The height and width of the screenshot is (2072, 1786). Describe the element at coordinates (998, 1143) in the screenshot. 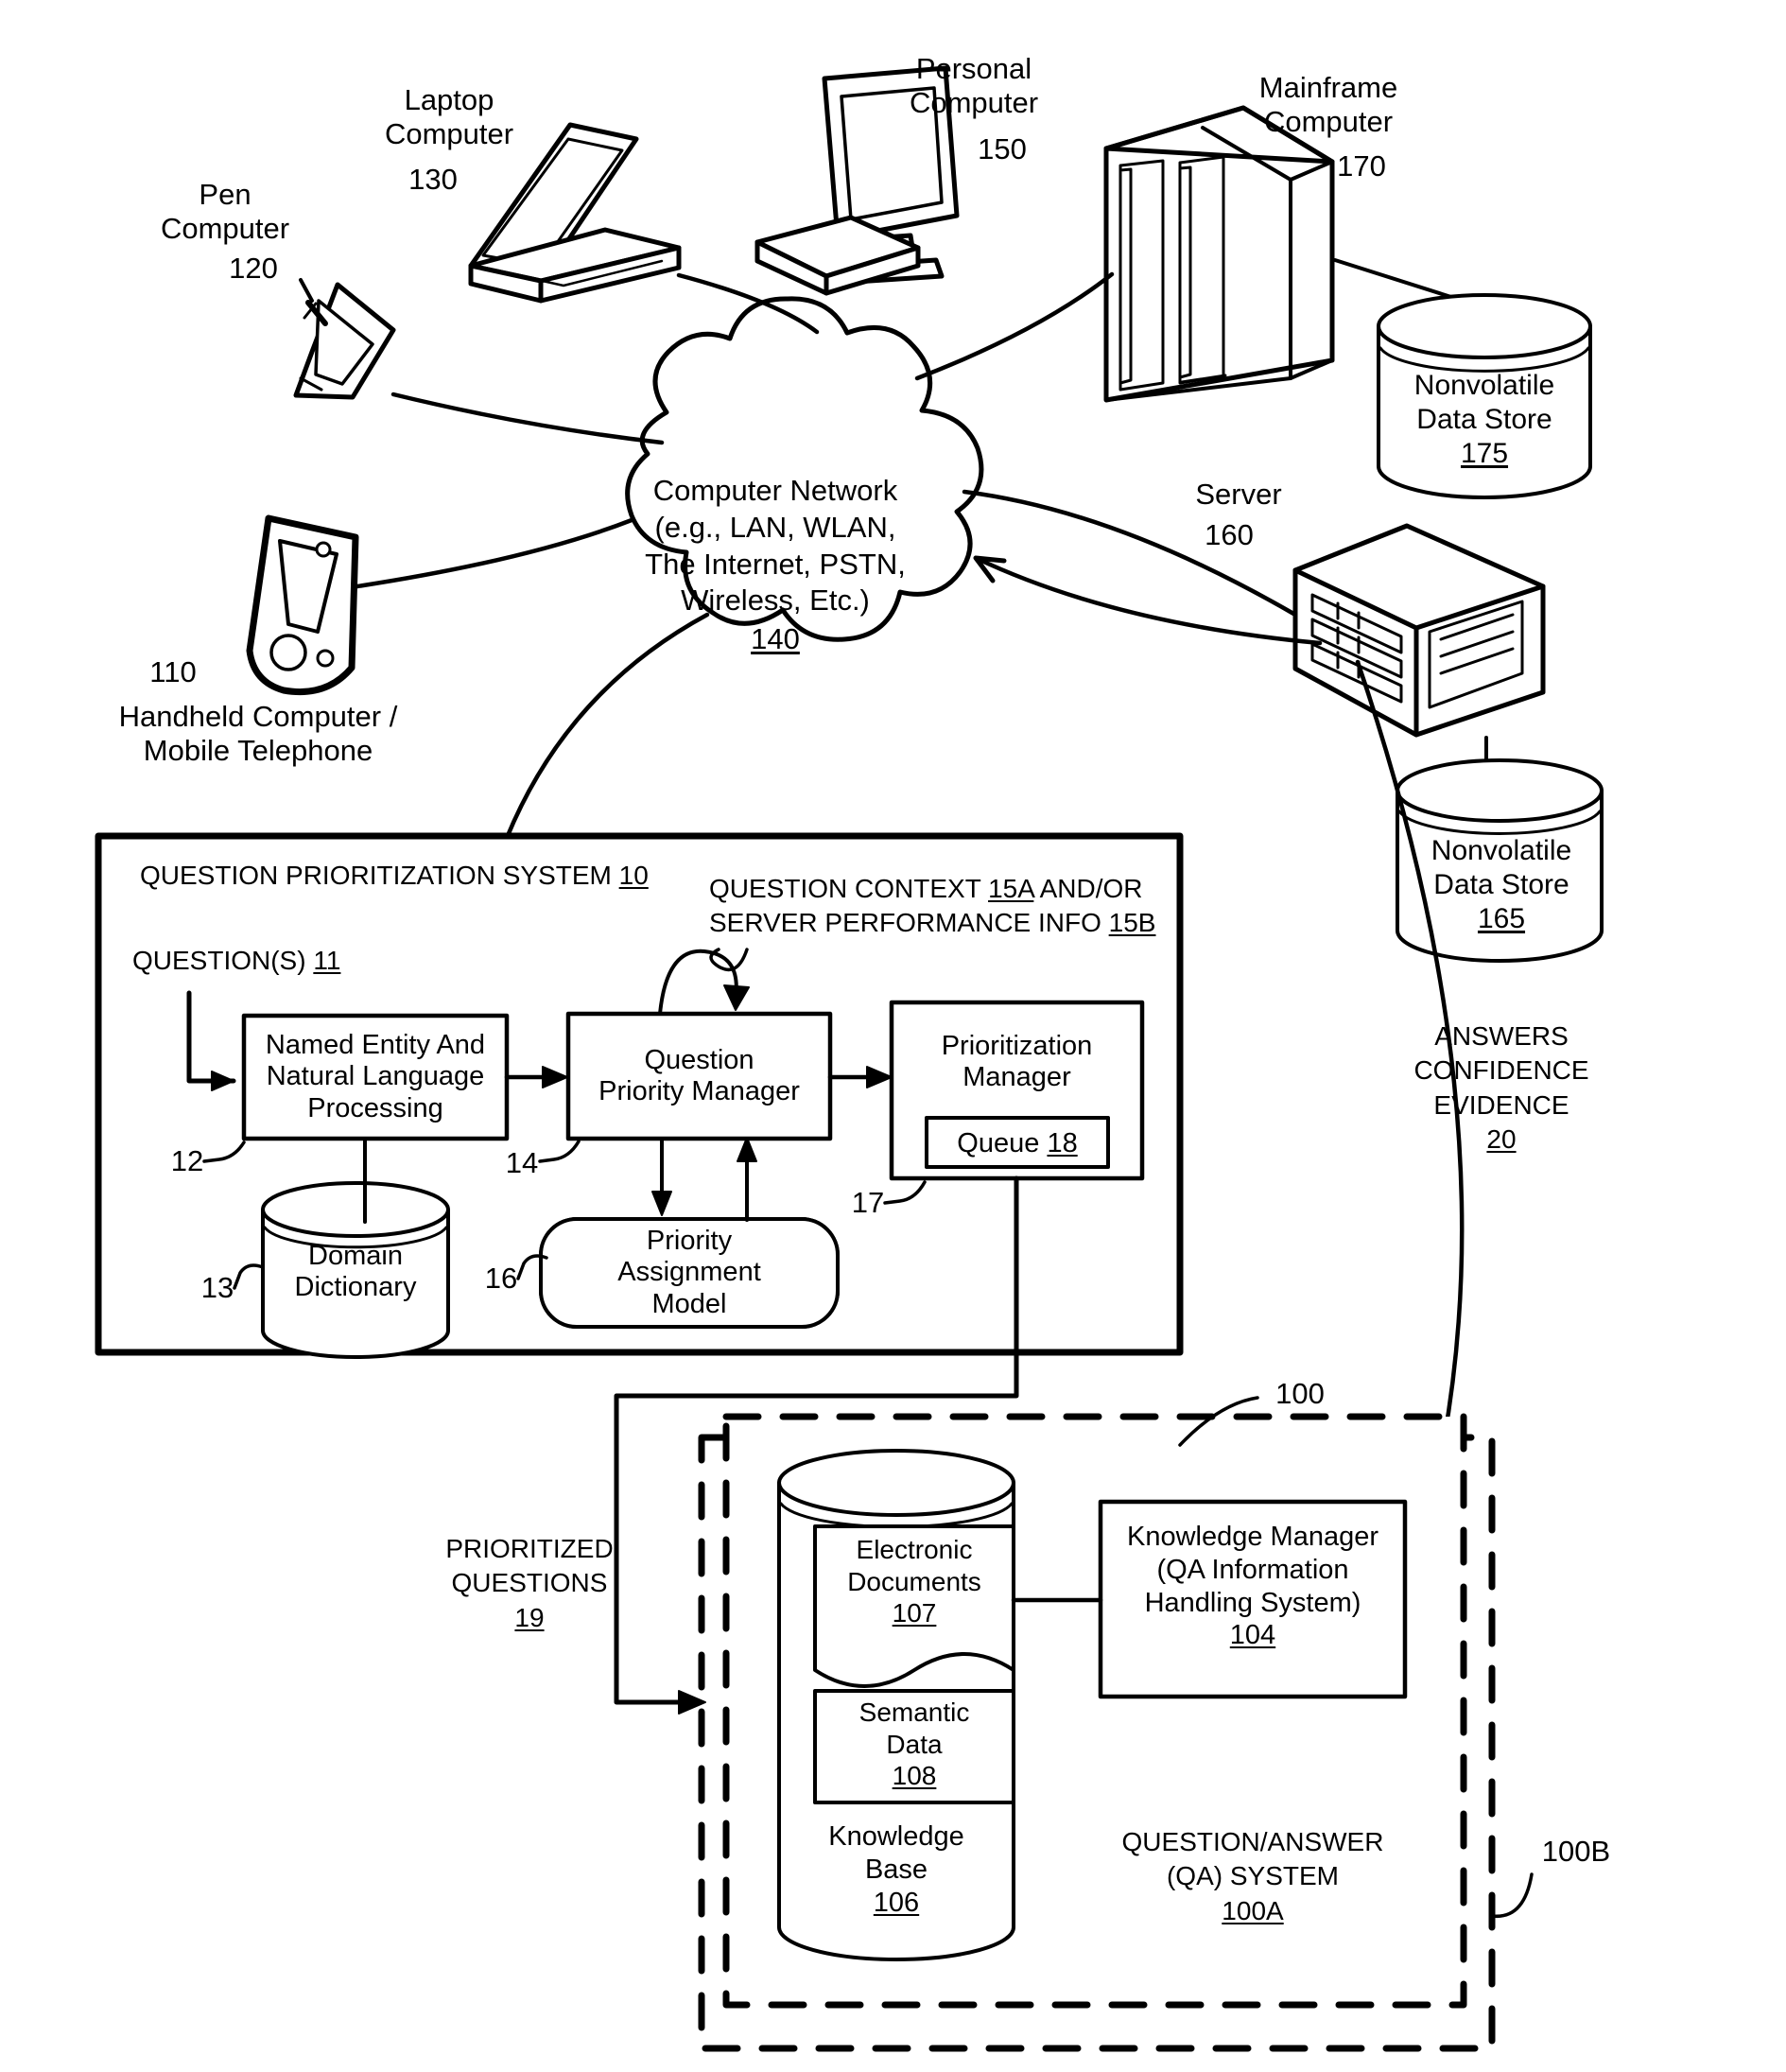

I see `queue-label-text: Queue` at that location.